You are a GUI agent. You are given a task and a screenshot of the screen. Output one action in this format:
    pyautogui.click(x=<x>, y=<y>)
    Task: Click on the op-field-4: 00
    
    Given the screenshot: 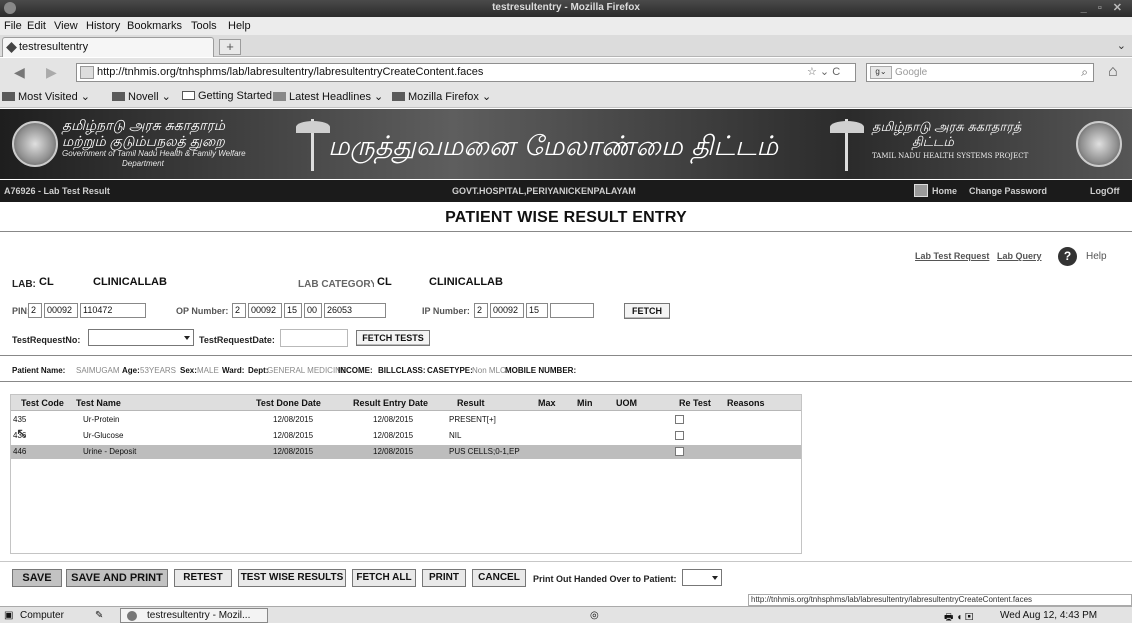 What is the action you would take?
    pyautogui.click(x=313, y=310)
    